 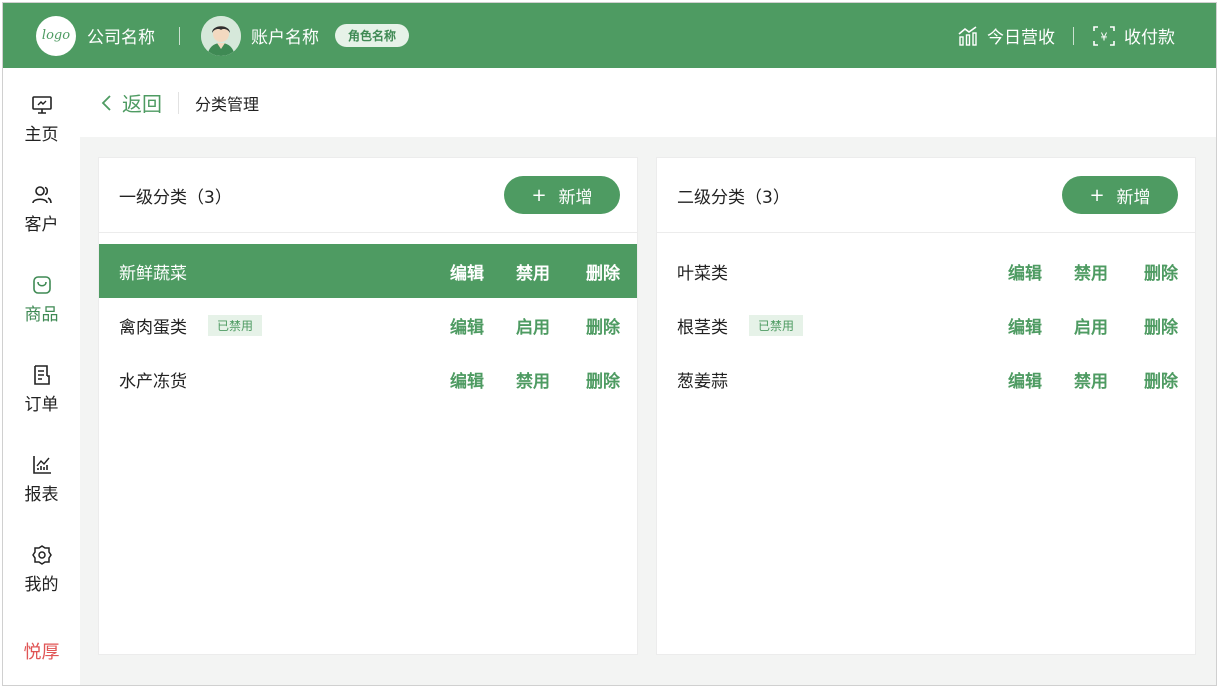 I want to click on sidebar-item-reports: 报表, so click(x=41, y=479).